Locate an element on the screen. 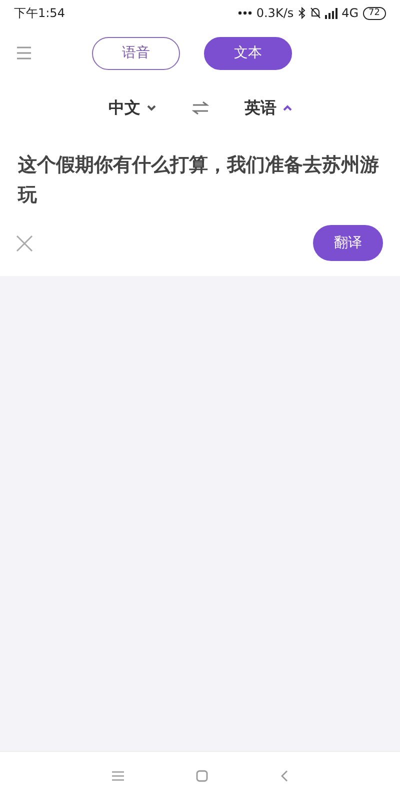 The height and width of the screenshot is (800, 400). notification-dots-icon is located at coordinates (245, 13).